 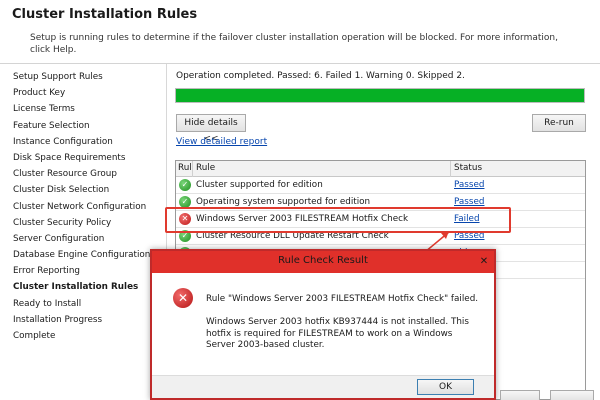 I want to click on dialog-titlebar: Rule Check Result ✕, so click(x=323, y=262).